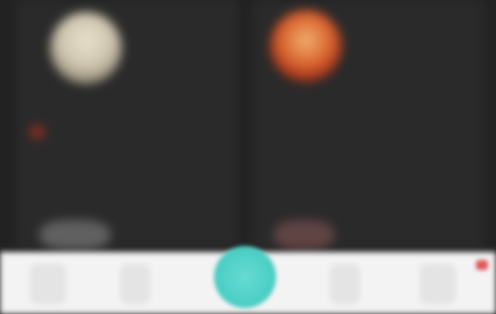 The height and width of the screenshot is (314, 496). Describe the element at coordinates (482, 265) in the screenshot. I see `notification-dot-icon` at that location.